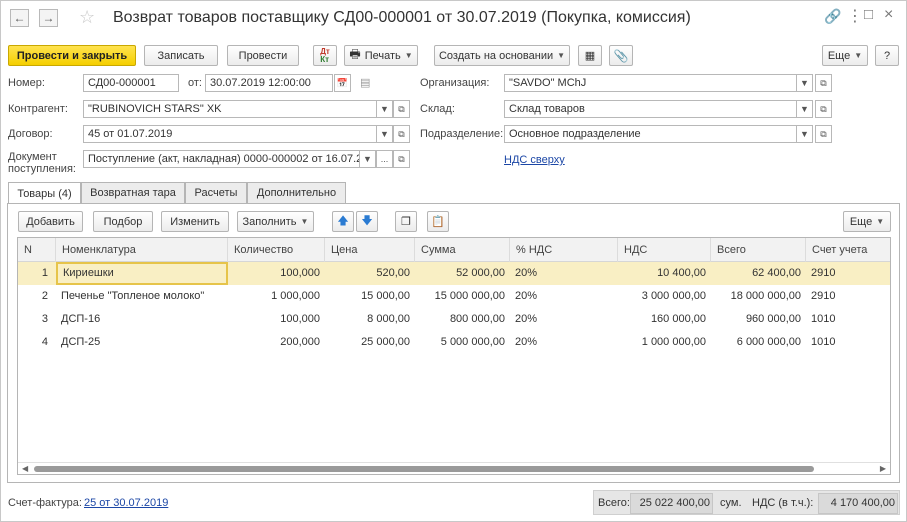  Describe the element at coordinates (888, 15) in the screenshot. I see `close-icon: ×` at that location.